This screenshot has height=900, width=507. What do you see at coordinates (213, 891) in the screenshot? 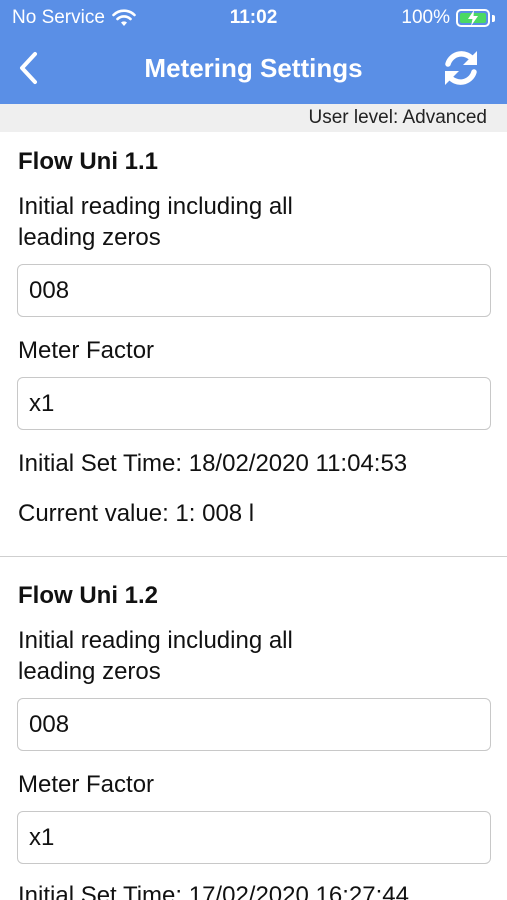
I see `initial-set-time: Initial Set Time: 17/02/2020 16:27:44` at bounding box center [213, 891].